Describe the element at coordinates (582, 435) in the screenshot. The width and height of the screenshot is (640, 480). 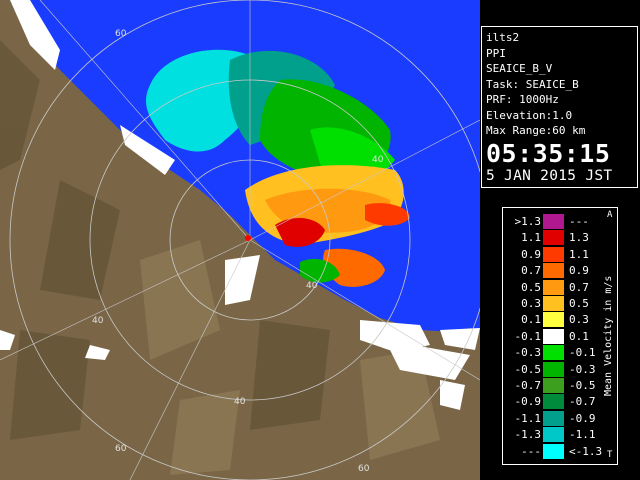
I see `legend-high-value: -1.1` at that location.